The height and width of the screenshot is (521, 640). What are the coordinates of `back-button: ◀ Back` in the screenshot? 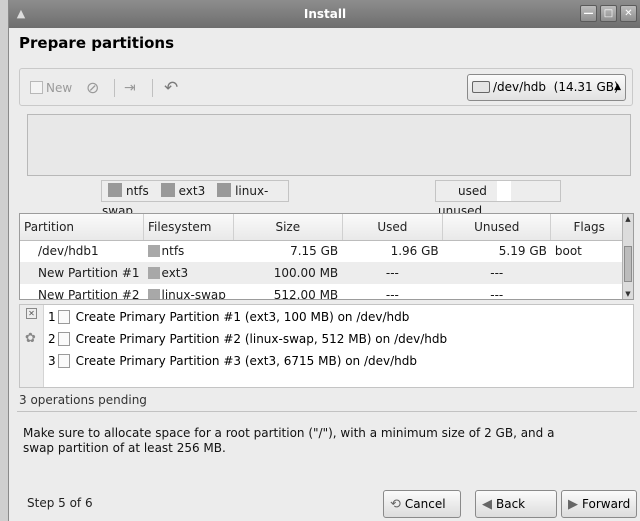 It's located at (516, 504).